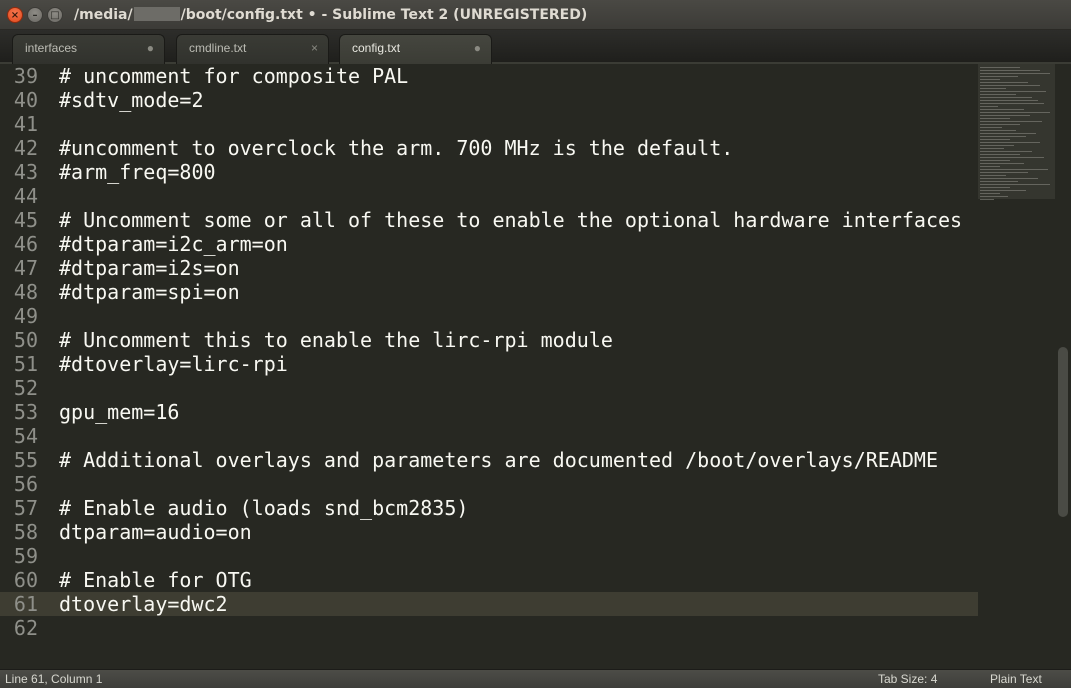 The height and width of the screenshot is (688, 1071). Describe the element at coordinates (25, 124) in the screenshot. I see `line-number: 41` at that location.